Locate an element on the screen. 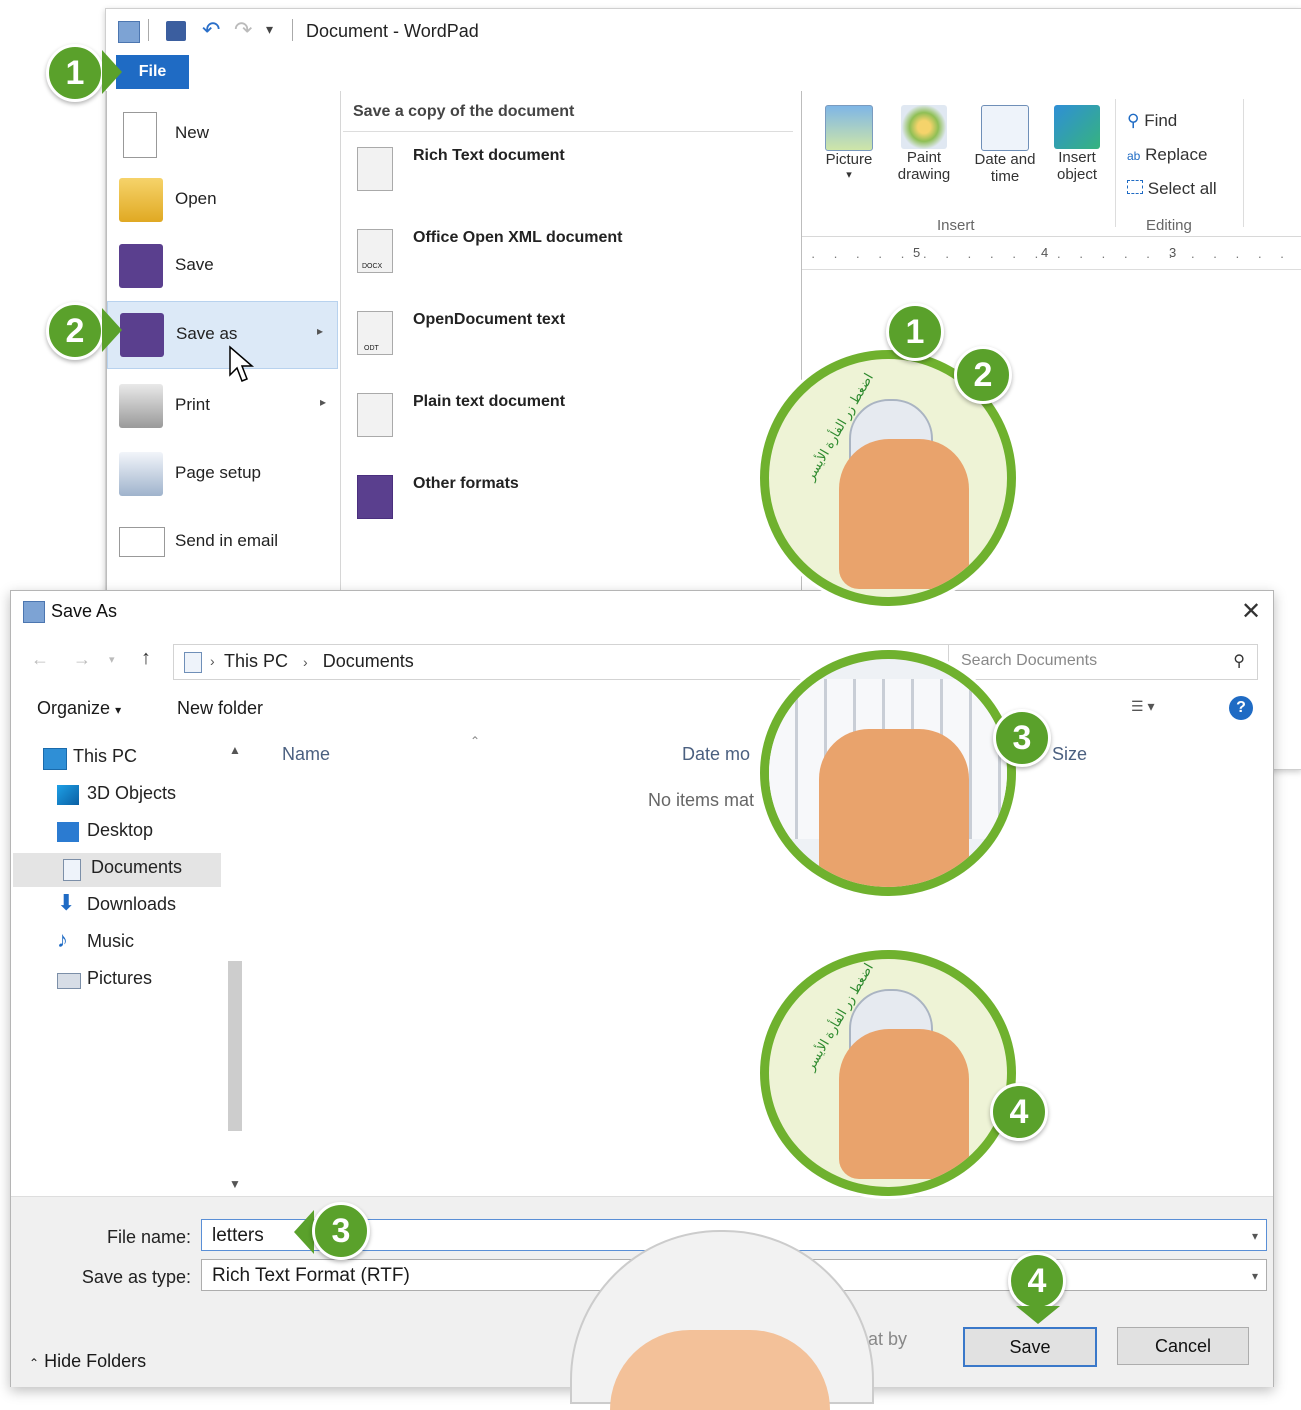 This screenshot has width=1301, height=1410. nav-label: 3D Objects is located at coordinates (132, 793).